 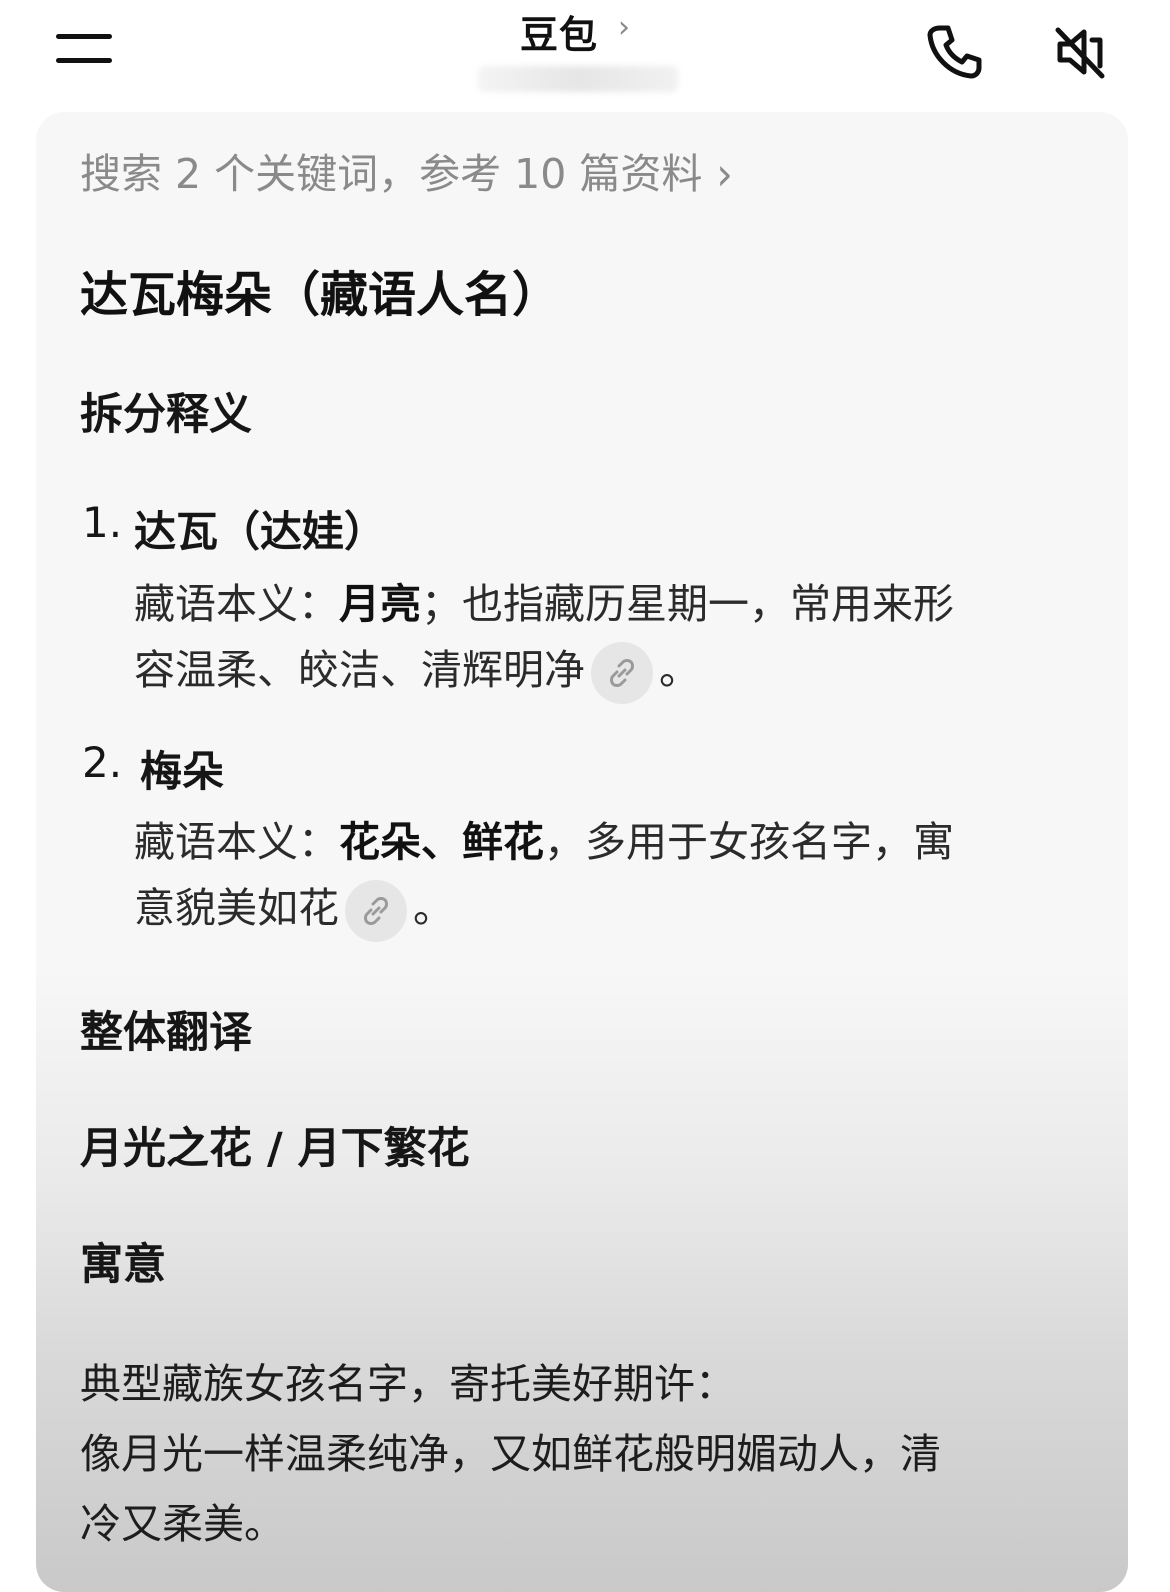 I want to click on list-item-text: 意貌美如花 。, so click(x=294, y=908).